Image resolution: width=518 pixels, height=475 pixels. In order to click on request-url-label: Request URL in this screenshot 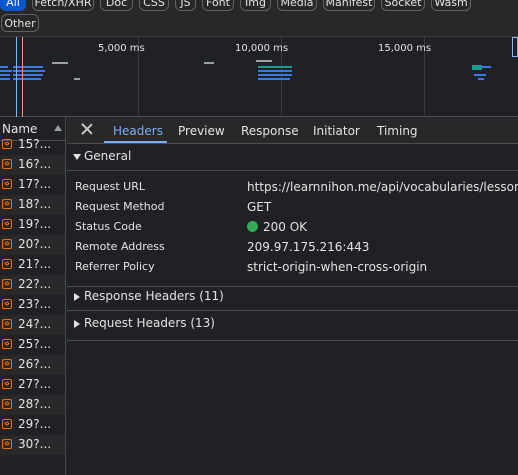, I will do `click(110, 186)`.